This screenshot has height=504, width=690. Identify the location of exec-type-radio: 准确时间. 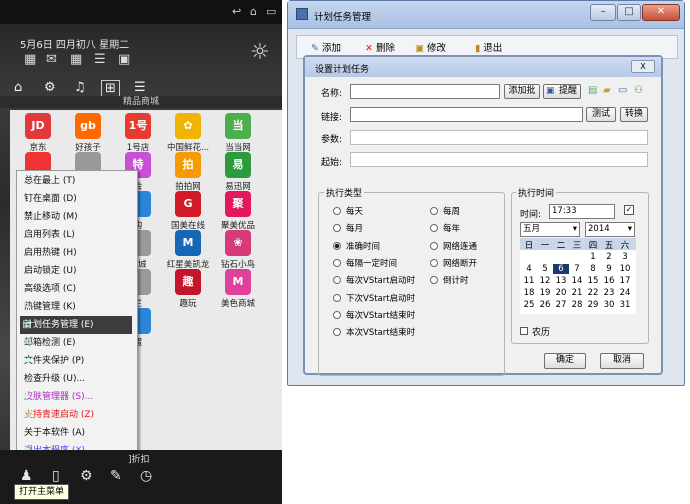
(356, 246).